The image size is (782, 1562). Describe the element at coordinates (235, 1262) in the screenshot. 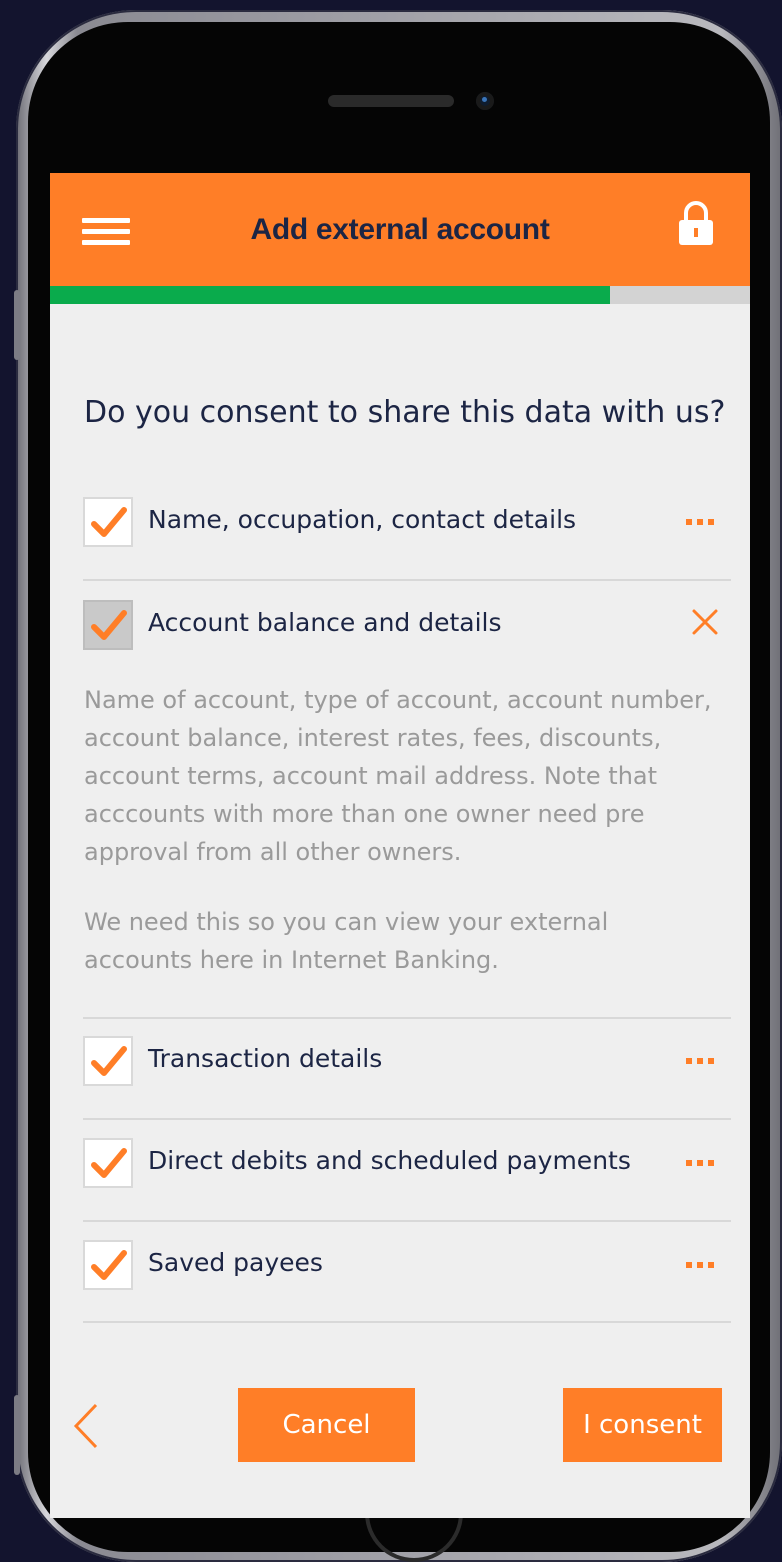

I see `consent-item-label: Saved payees` at that location.